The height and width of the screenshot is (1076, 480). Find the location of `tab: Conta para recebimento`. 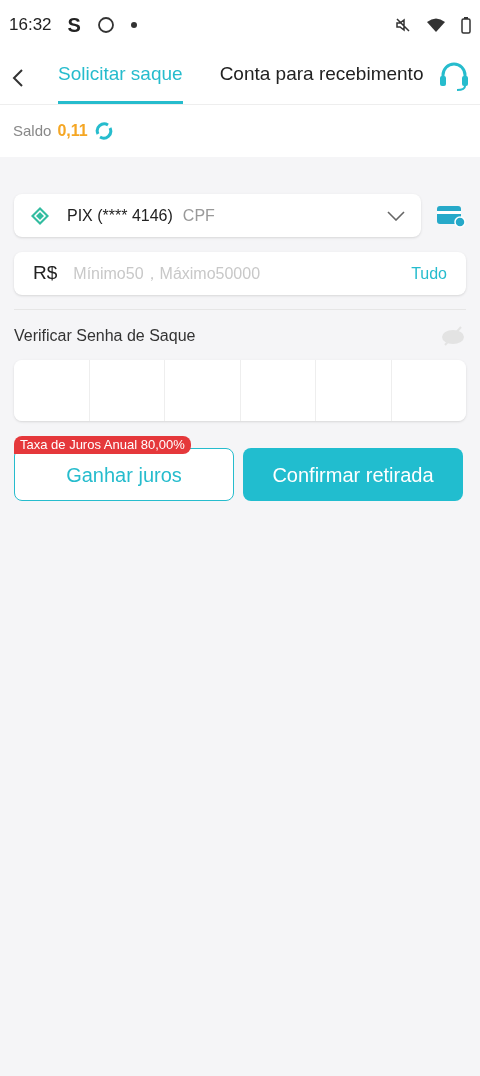

tab: Conta para recebimento is located at coordinates (321, 77).